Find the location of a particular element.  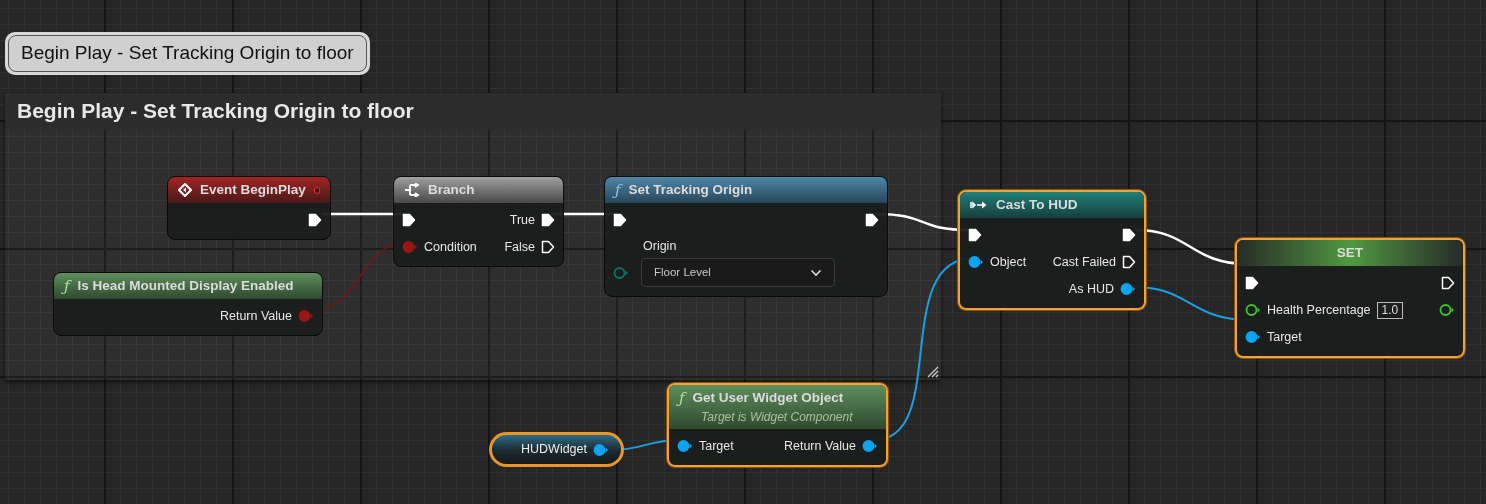

pin-label: Origin is located at coordinates (660, 247).